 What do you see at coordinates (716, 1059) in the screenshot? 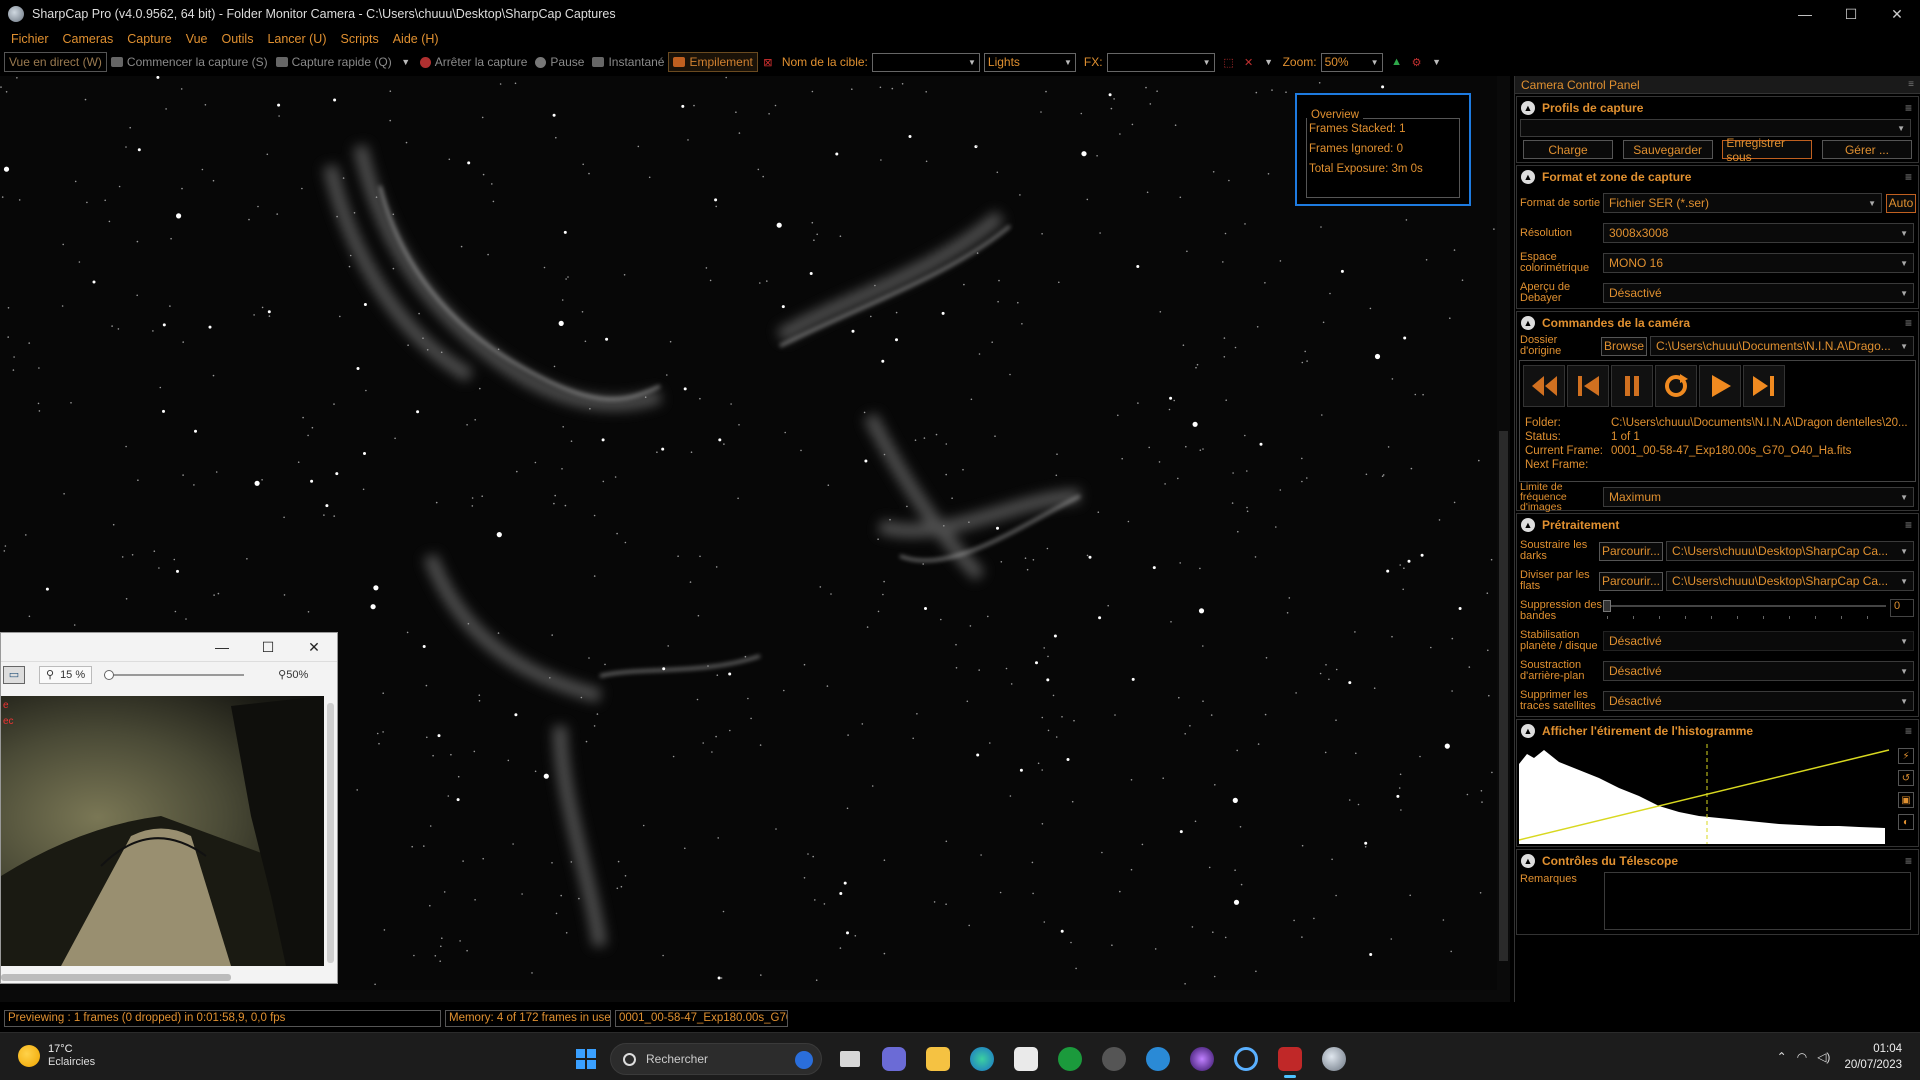
I see `taskbar-search: Rechercher` at bounding box center [716, 1059].